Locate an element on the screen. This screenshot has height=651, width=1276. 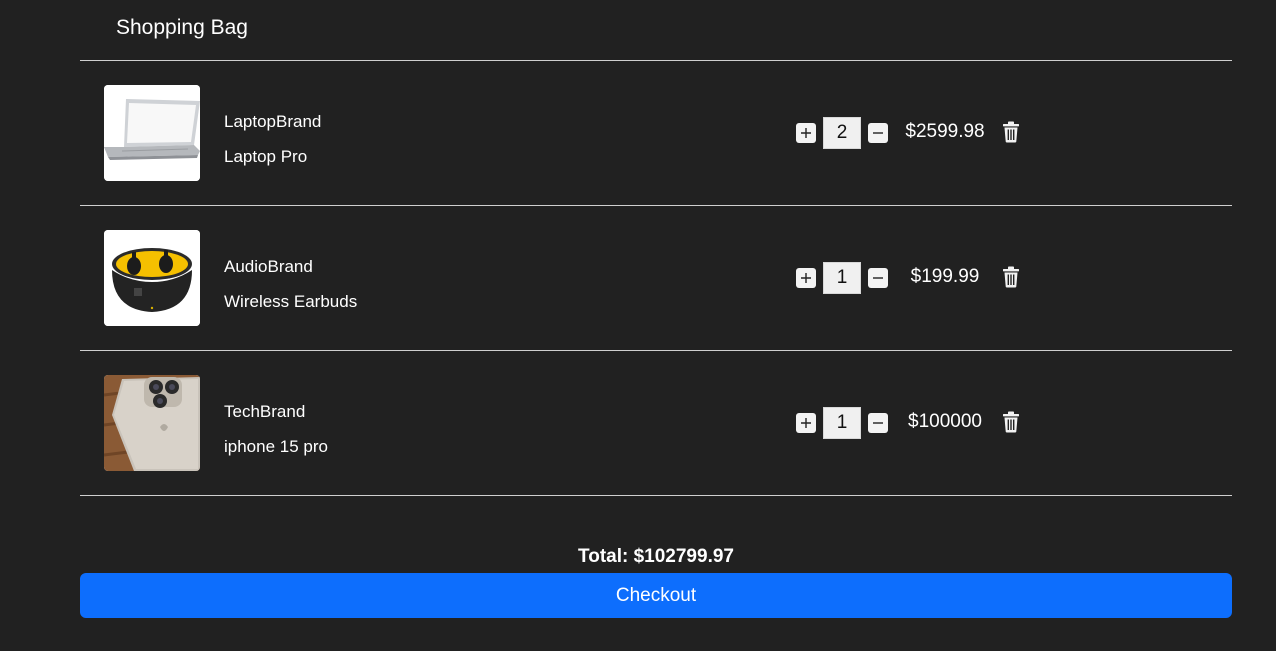
quantity-input: 2 is located at coordinates (842, 133).